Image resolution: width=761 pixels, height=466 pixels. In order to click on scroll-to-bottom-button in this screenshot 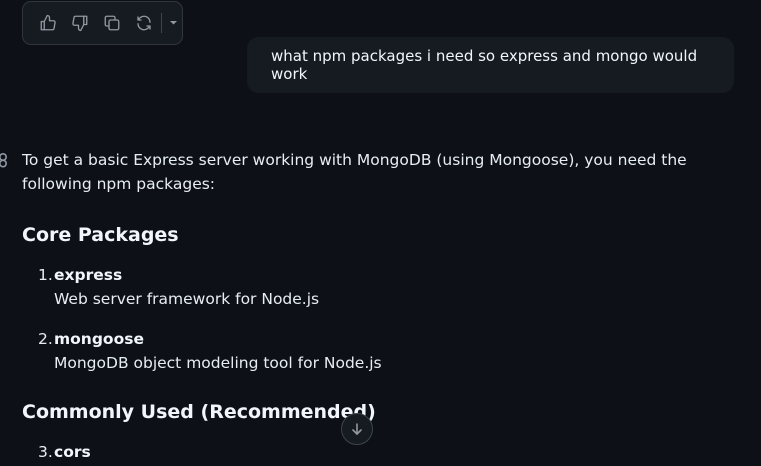, I will do `click(357, 429)`.